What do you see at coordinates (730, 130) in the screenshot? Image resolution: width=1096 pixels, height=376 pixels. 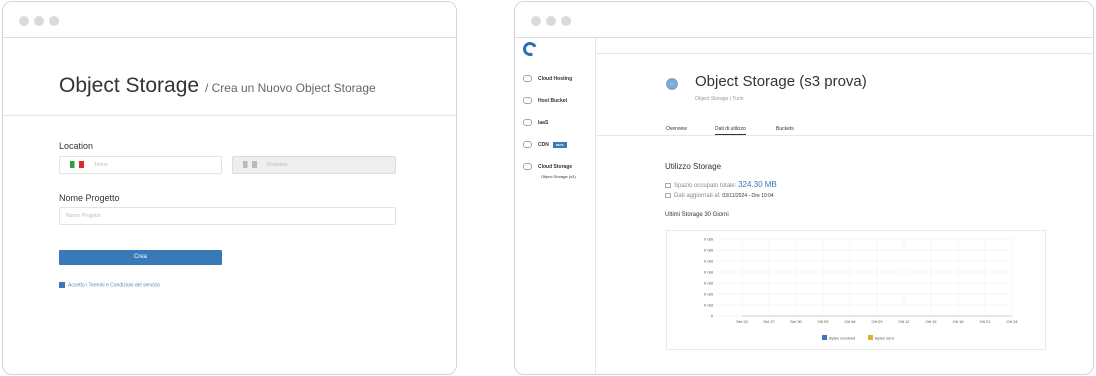 I see `tab-usage-data: Dati di utilizzo` at bounding box center [730, 130].